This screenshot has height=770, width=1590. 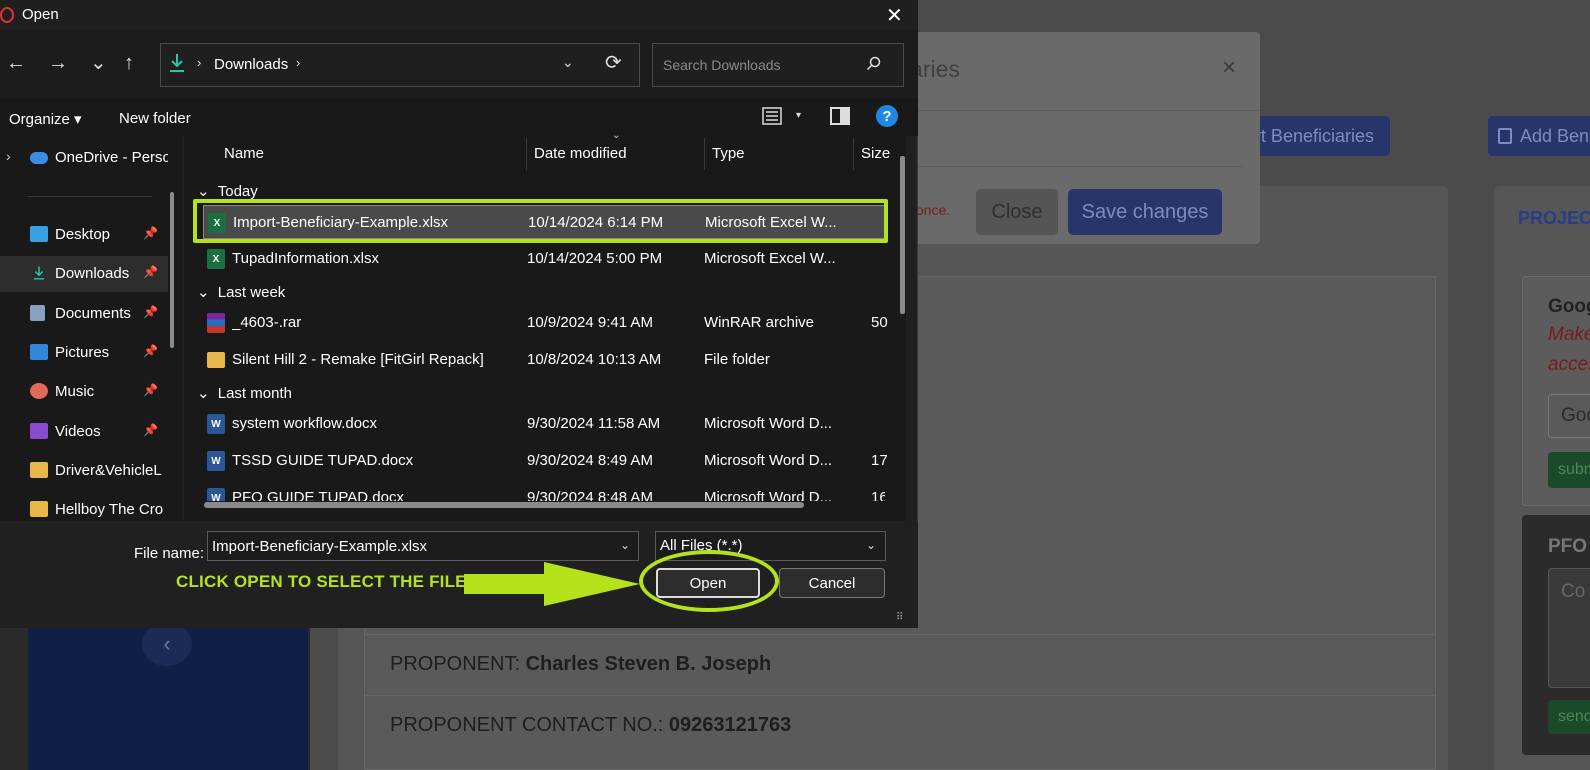 What do you see at coordinates (8, 156) in the screenshot?
I see `expand-chevron-icon: ›` at bounding box center [8, 156].